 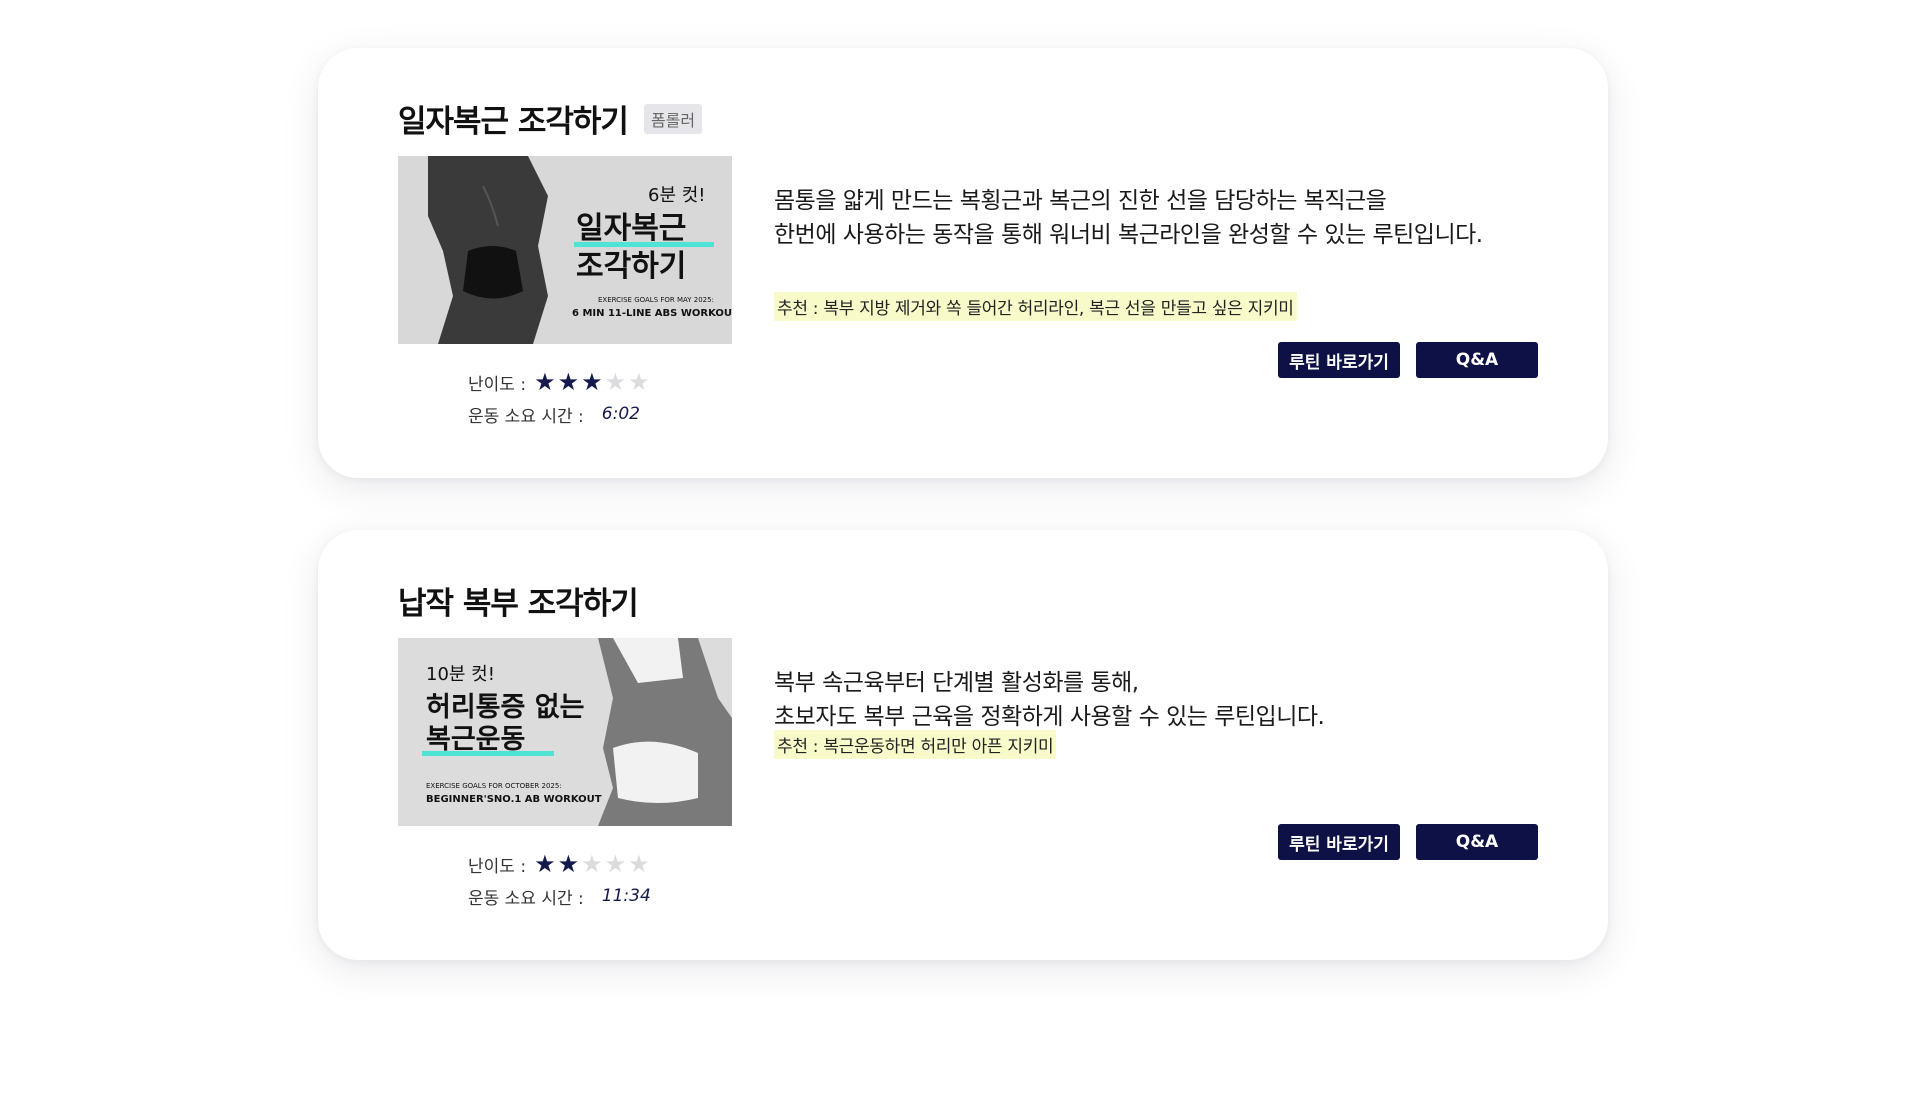 I want to click on time-value: 11:34, so click(x=626, y=896).